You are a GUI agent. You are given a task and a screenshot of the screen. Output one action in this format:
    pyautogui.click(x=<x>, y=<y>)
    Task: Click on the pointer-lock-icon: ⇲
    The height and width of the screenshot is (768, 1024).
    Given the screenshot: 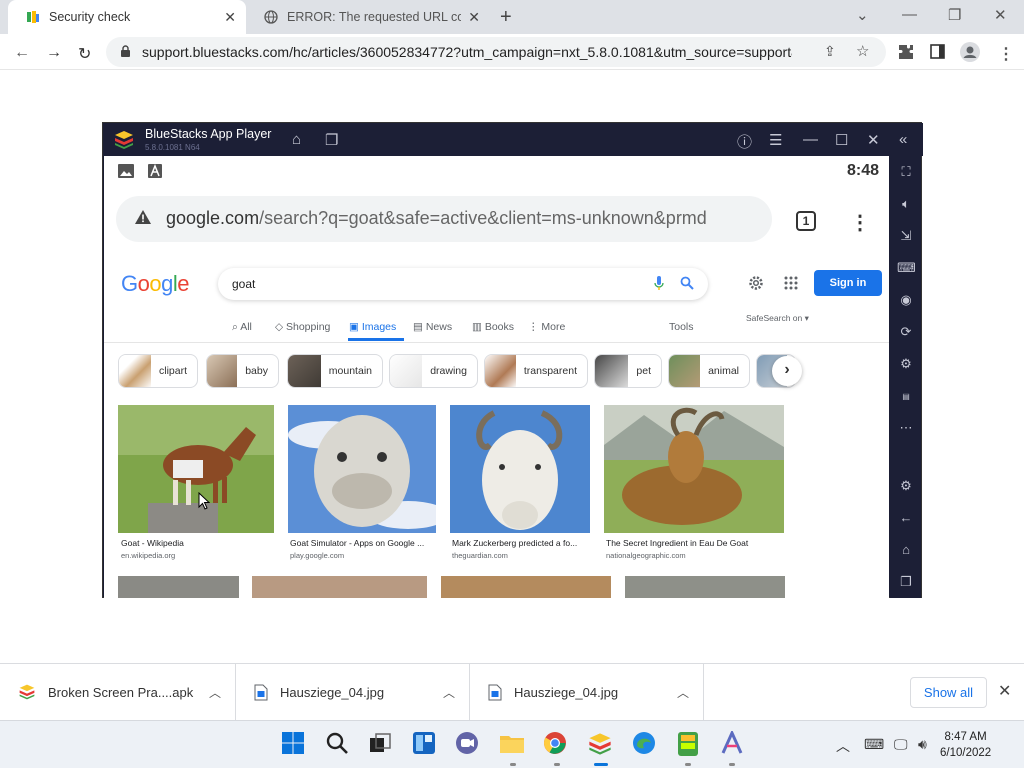 What is the action you would take?
    pyautogui.click(x=906, y=237)
    